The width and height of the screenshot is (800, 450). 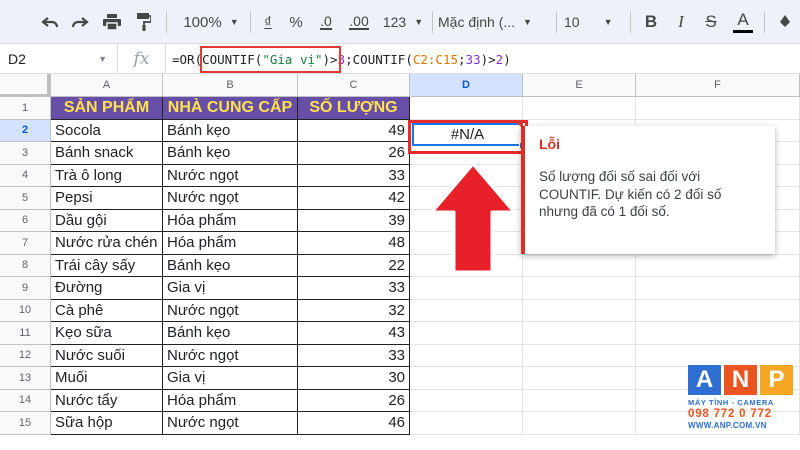 What do you see at coordinates (354, 85) in the screenshot?
I see `column-header-c: C` at bounding box center [354, 85].